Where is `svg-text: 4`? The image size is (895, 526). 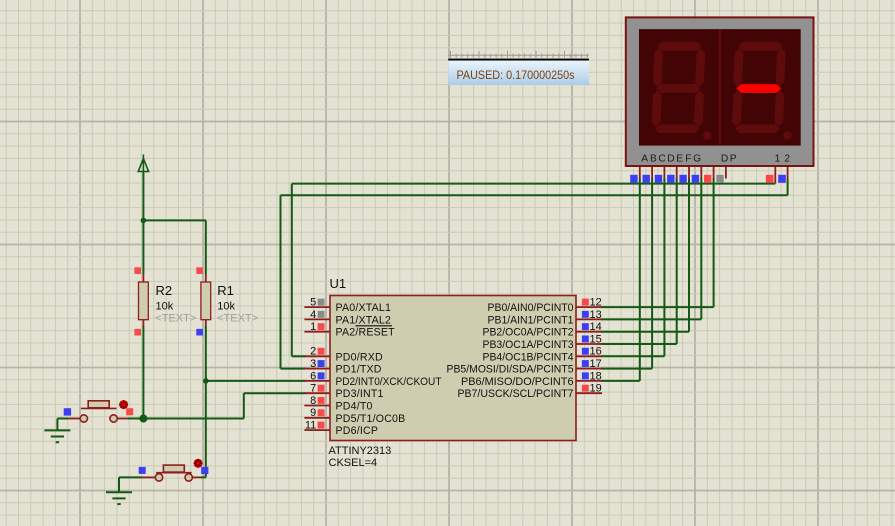
svg-text: 4 is located at coordinates (313, 315).